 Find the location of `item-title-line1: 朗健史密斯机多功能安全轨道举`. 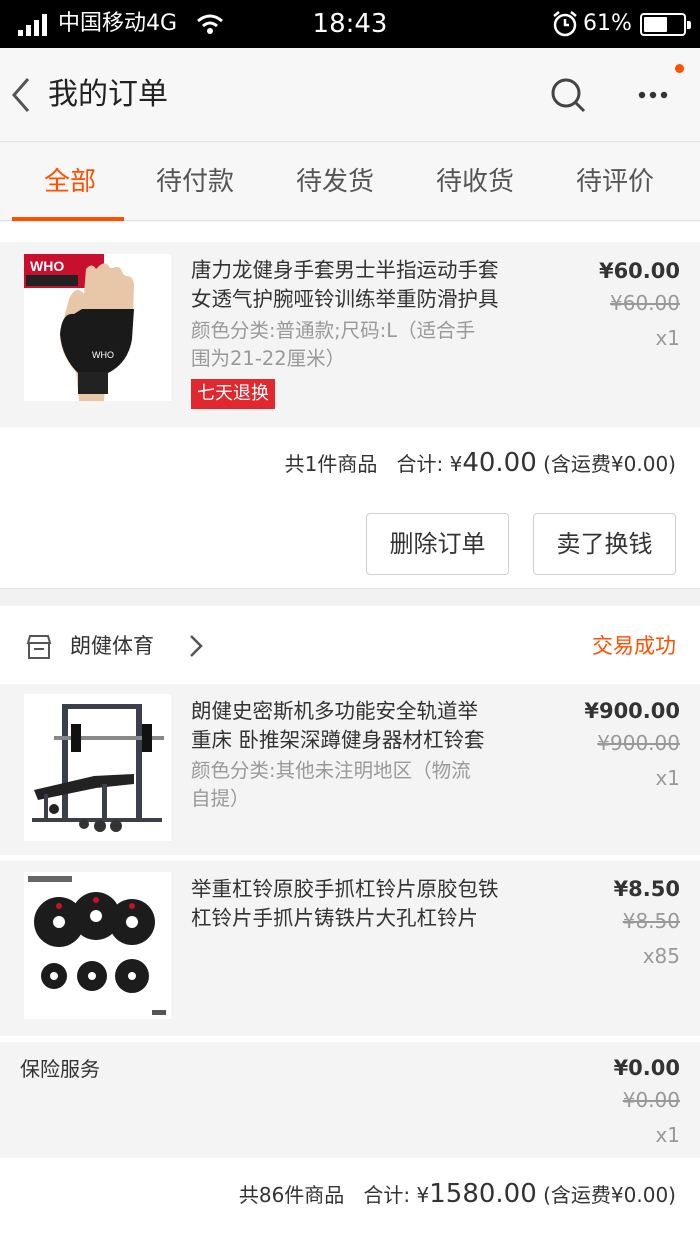

item-title-line1: 朗健史密斯机多功能安全轨道举 is located at coordinates (371, 711).